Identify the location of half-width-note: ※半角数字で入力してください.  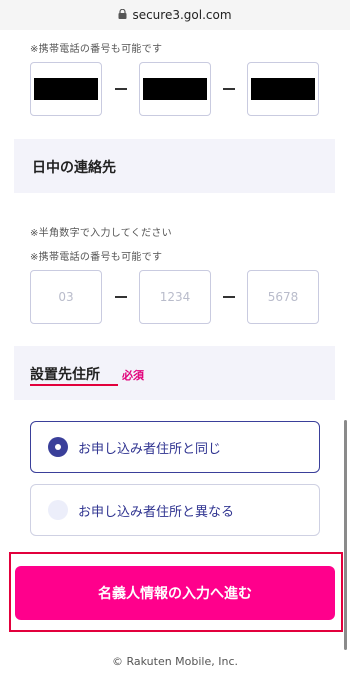
(101, 233).